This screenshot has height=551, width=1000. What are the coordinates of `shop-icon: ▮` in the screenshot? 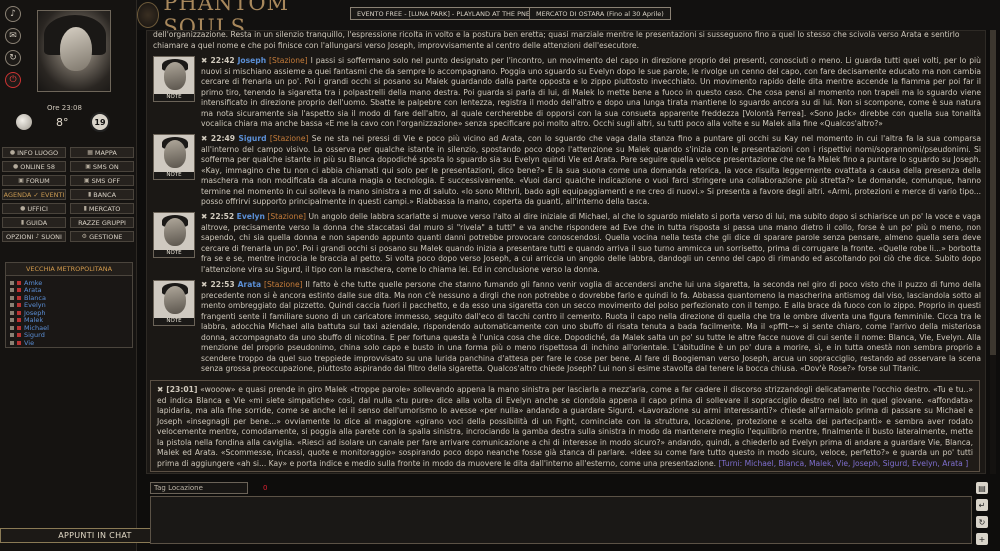 It's located at (85, 208).